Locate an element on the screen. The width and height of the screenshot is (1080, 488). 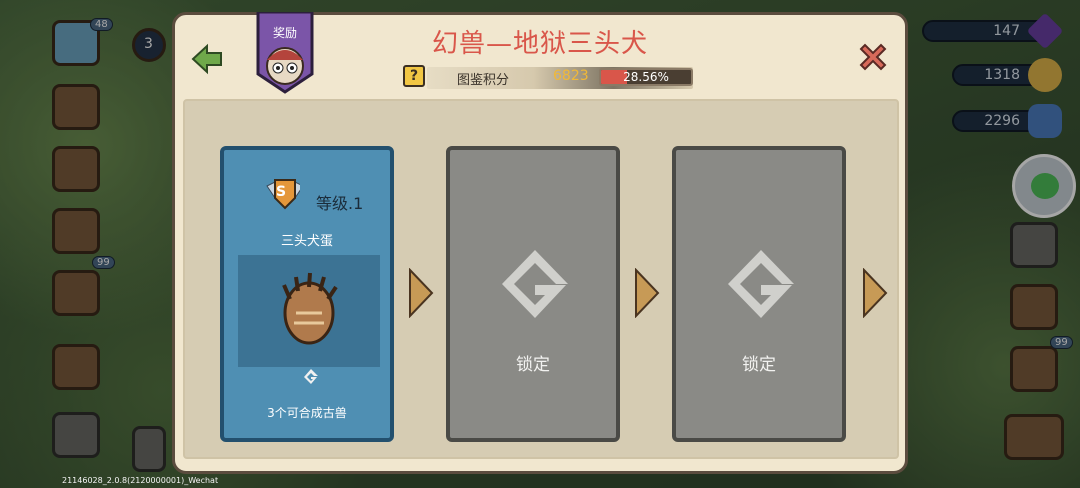
merge-icon is located at coordinates (311, 376).